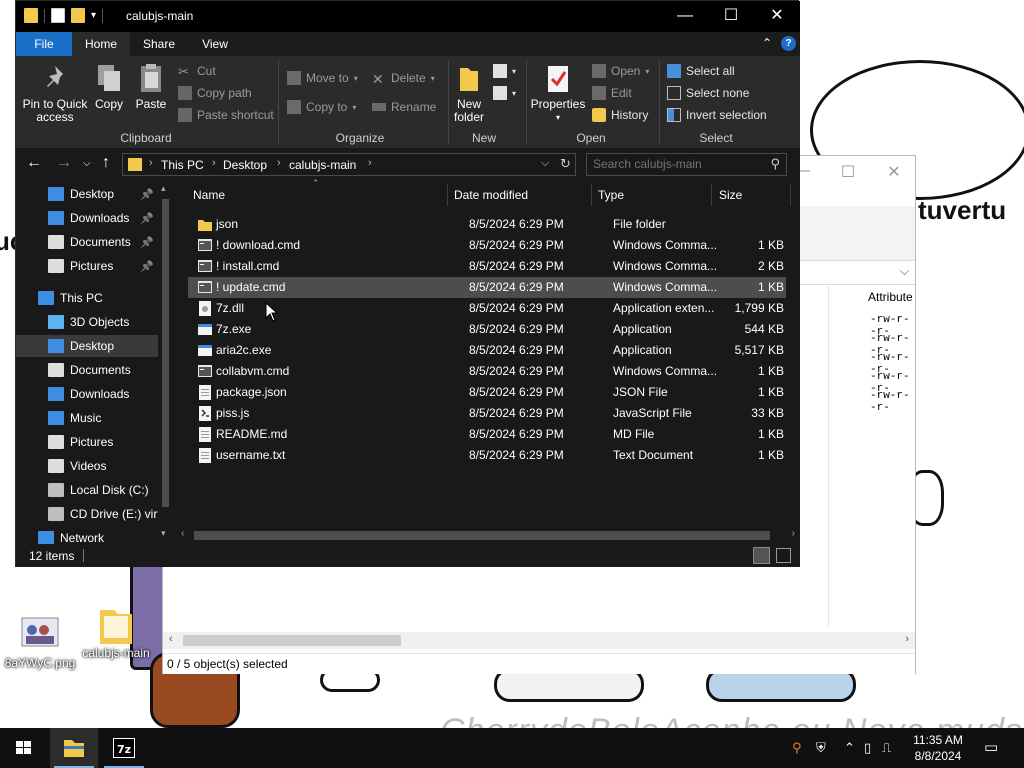  Describe the element at coordinates (777, 16) in the screenshot. I see `close-button: ✕` at that location.